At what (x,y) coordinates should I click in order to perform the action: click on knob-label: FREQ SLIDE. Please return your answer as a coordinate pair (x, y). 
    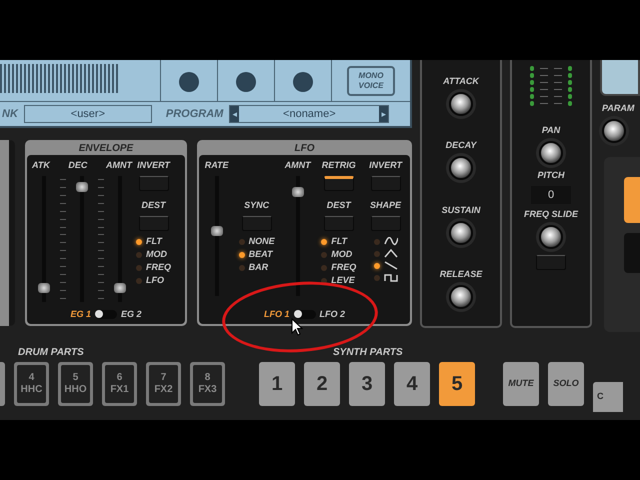
    Looking at the image, I should click on (551, 214).